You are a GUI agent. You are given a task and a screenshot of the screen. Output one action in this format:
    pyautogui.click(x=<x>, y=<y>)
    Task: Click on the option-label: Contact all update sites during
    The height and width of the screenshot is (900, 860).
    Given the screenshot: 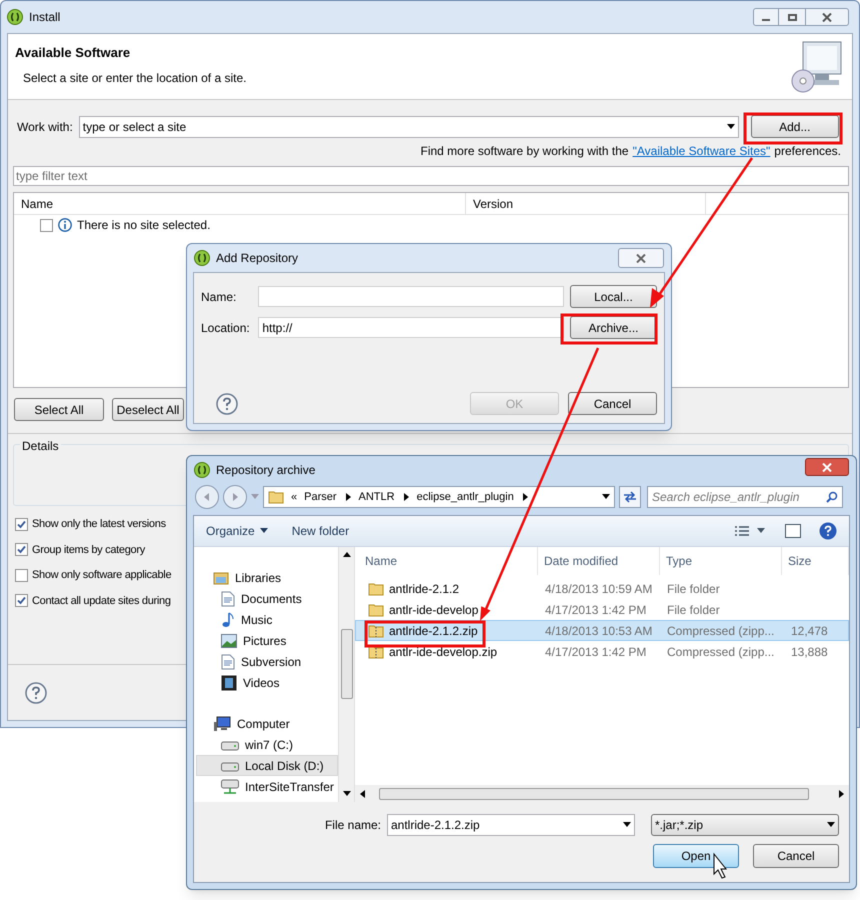 What is the action you would take?
    pyautogui.click(x=101, y=601)
    